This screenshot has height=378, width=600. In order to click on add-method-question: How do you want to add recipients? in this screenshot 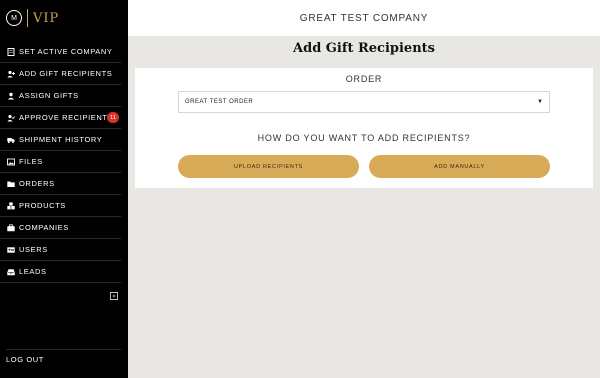, I will do `click(364, 138)`.